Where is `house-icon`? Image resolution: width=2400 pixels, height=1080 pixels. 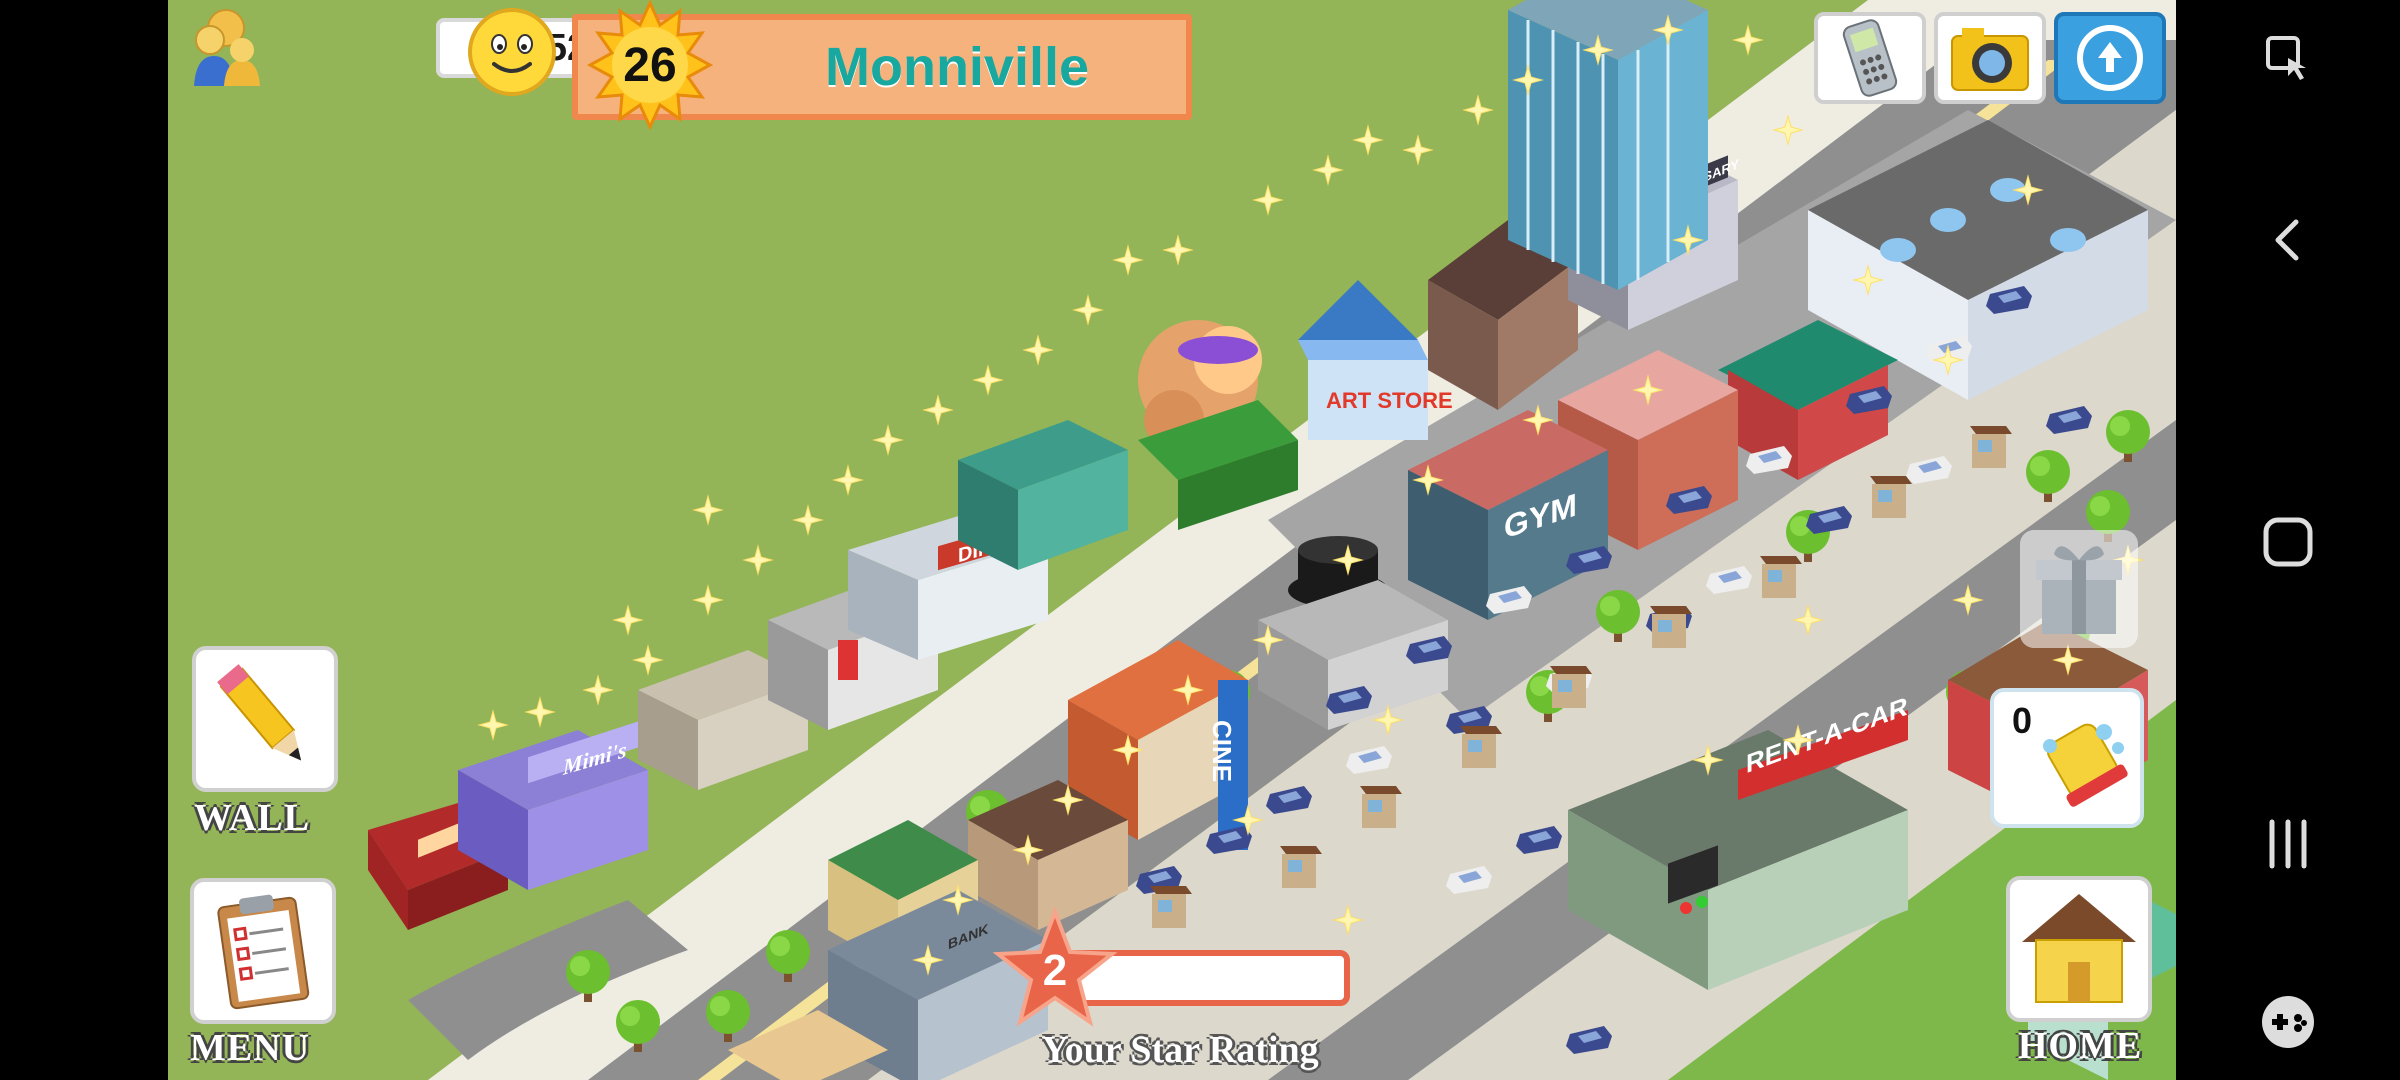 house-icon is located at coordinates (2079, 948).